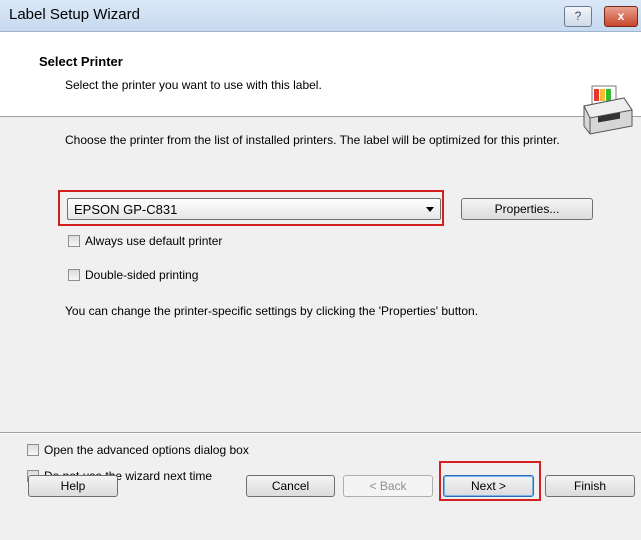  I want to click on checkbox-label: Always use default printer, so click(154, 241).